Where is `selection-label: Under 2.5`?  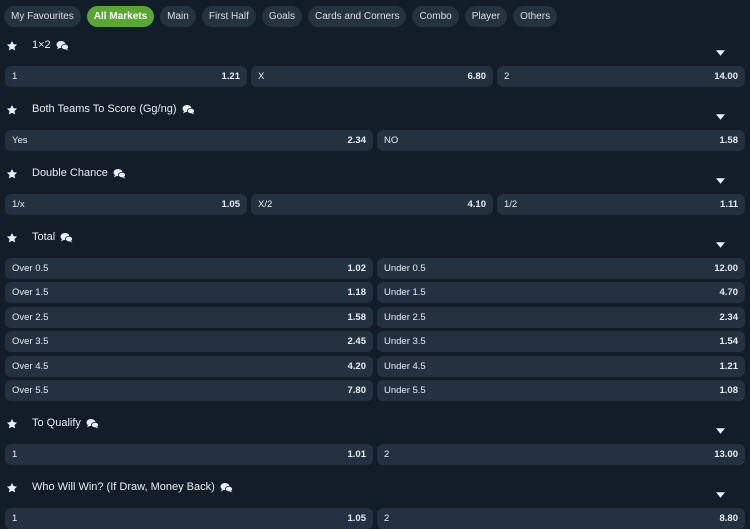
selection-label: Under 2.5 is located at coordinates (405, 317).